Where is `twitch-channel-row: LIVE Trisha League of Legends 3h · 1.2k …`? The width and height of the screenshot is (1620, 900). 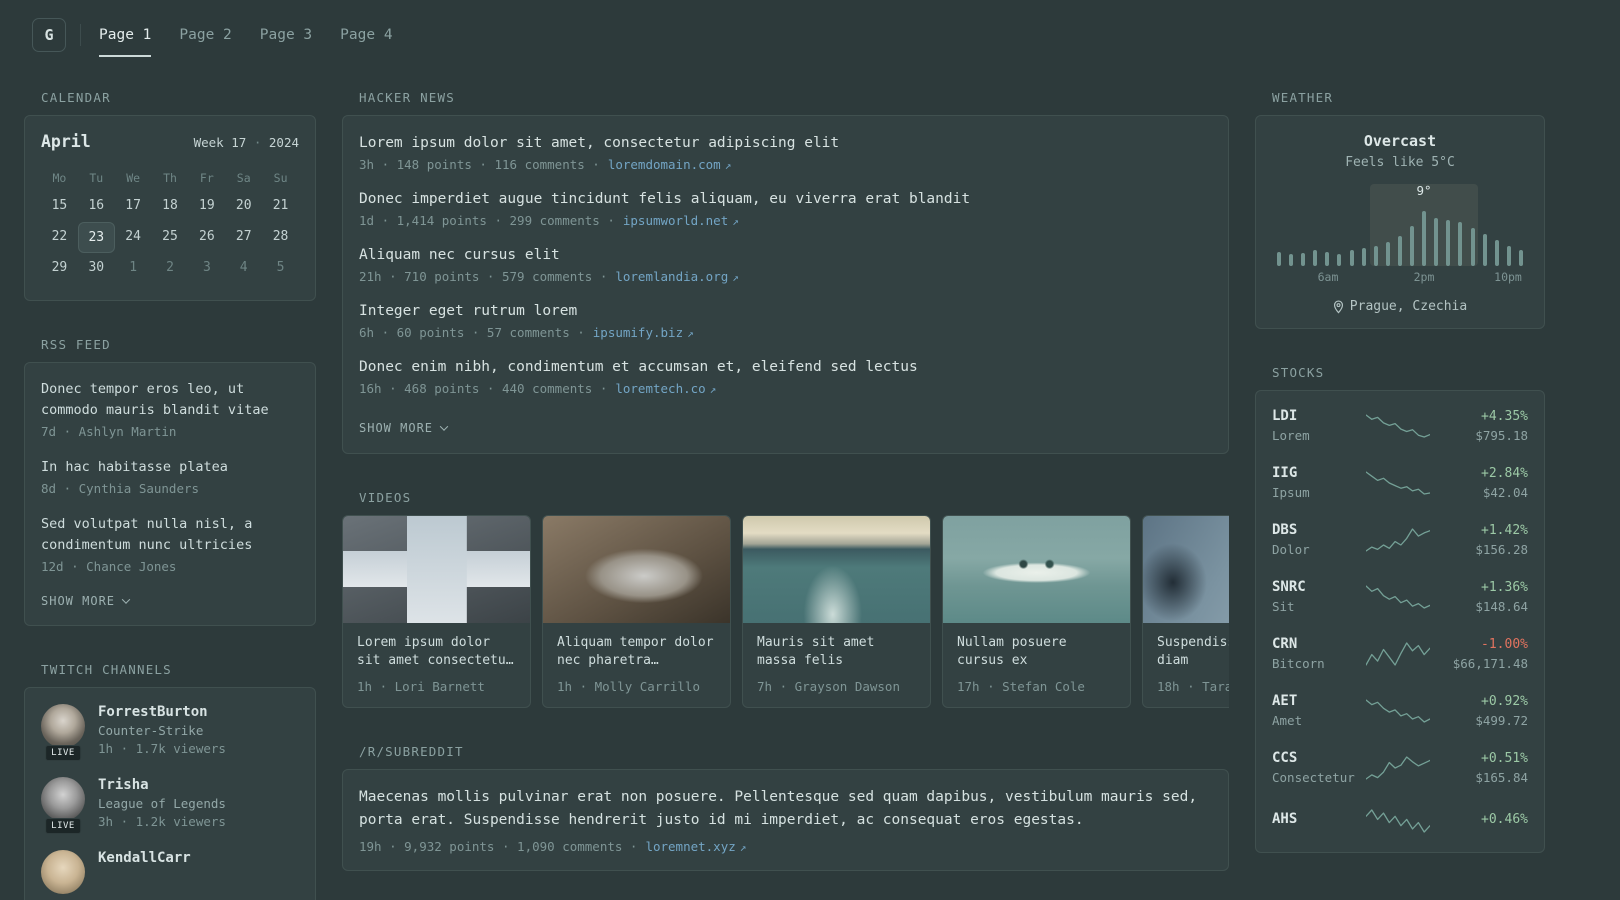
twitch-channel-row: LIVE Trisha League of Legends 3h · 1.2k … is located at coordinates (170, 805).